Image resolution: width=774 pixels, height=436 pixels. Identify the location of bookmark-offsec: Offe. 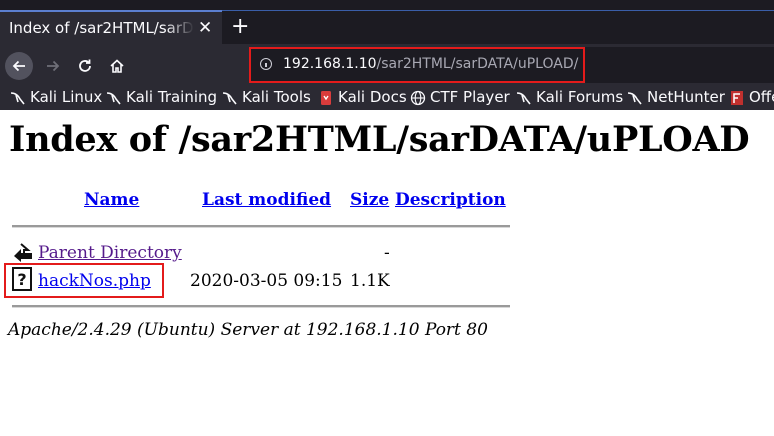
(751, 97).